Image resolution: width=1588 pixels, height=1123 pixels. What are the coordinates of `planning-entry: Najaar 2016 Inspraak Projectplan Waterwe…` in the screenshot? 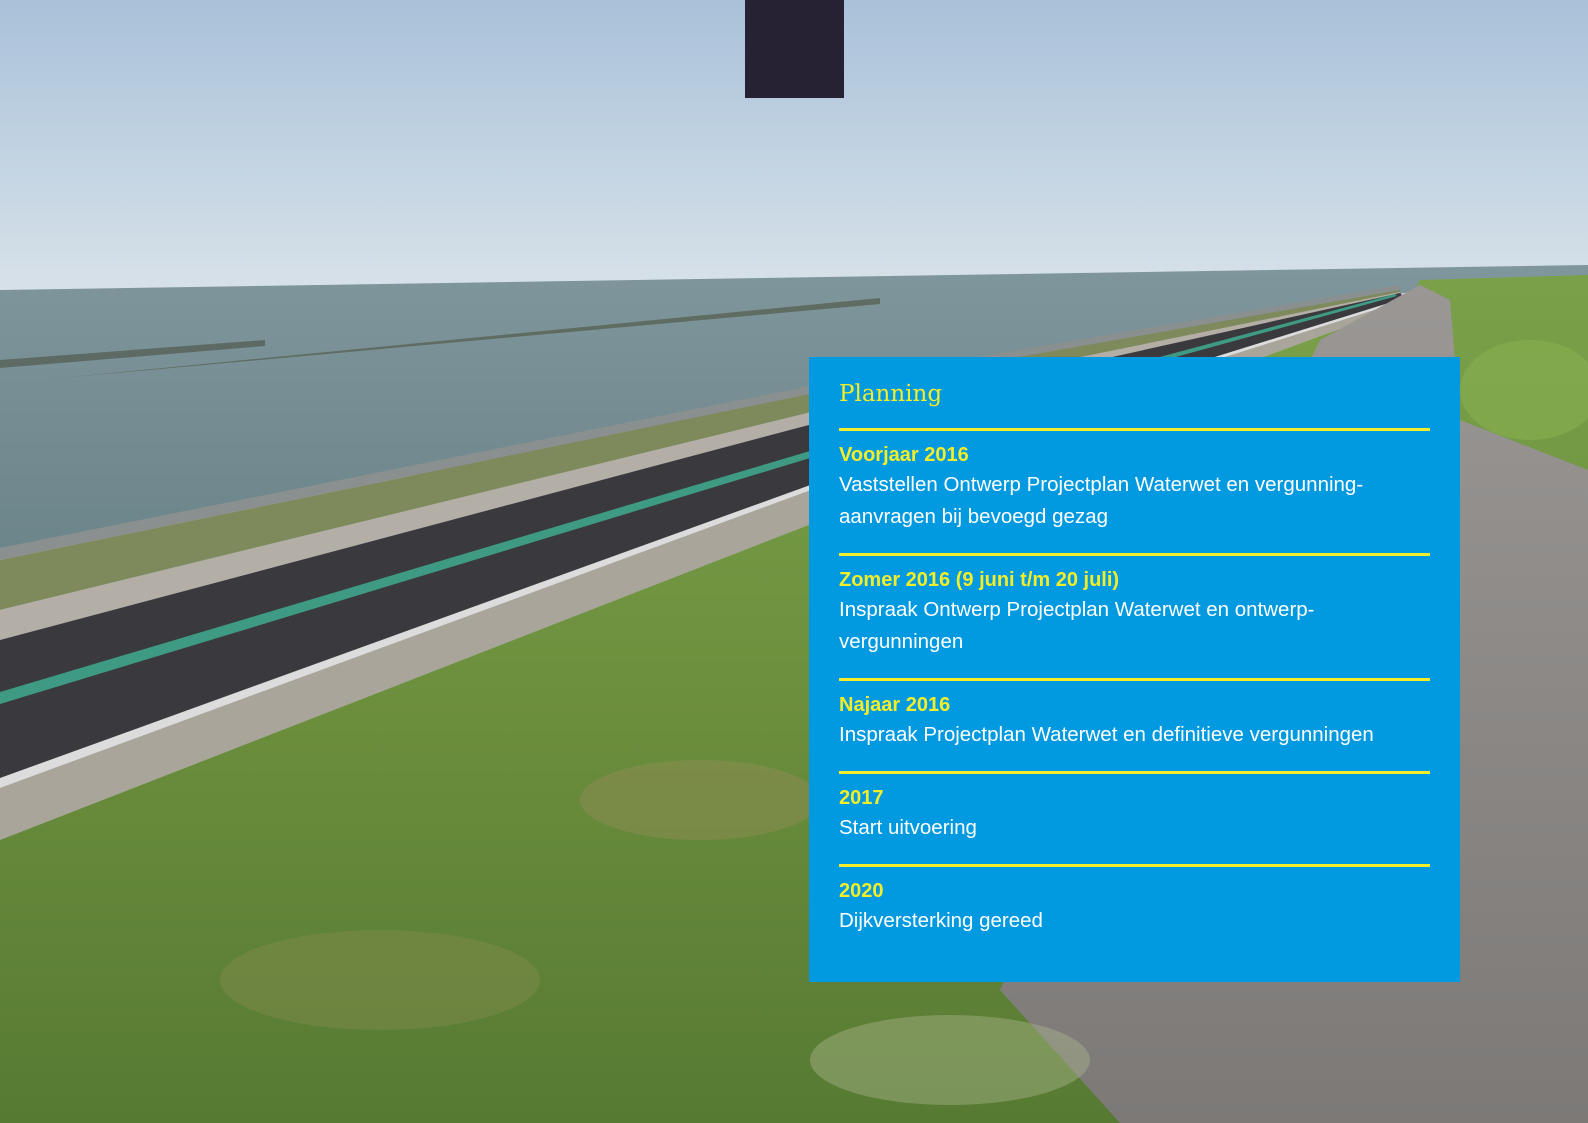 It's located at (1134, 724).